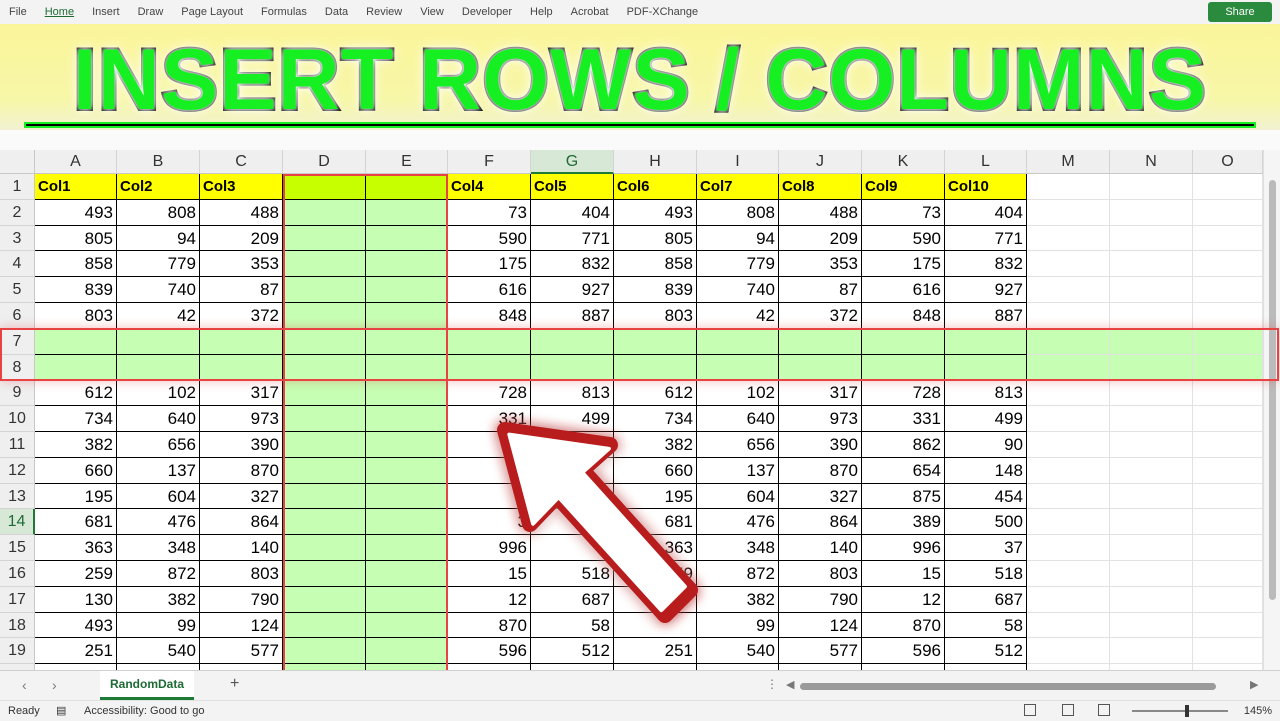  What do you see at coordinates (158, 445) in the screenshot?
I see `cell-b11: 656` at bounding box center [158, 445].